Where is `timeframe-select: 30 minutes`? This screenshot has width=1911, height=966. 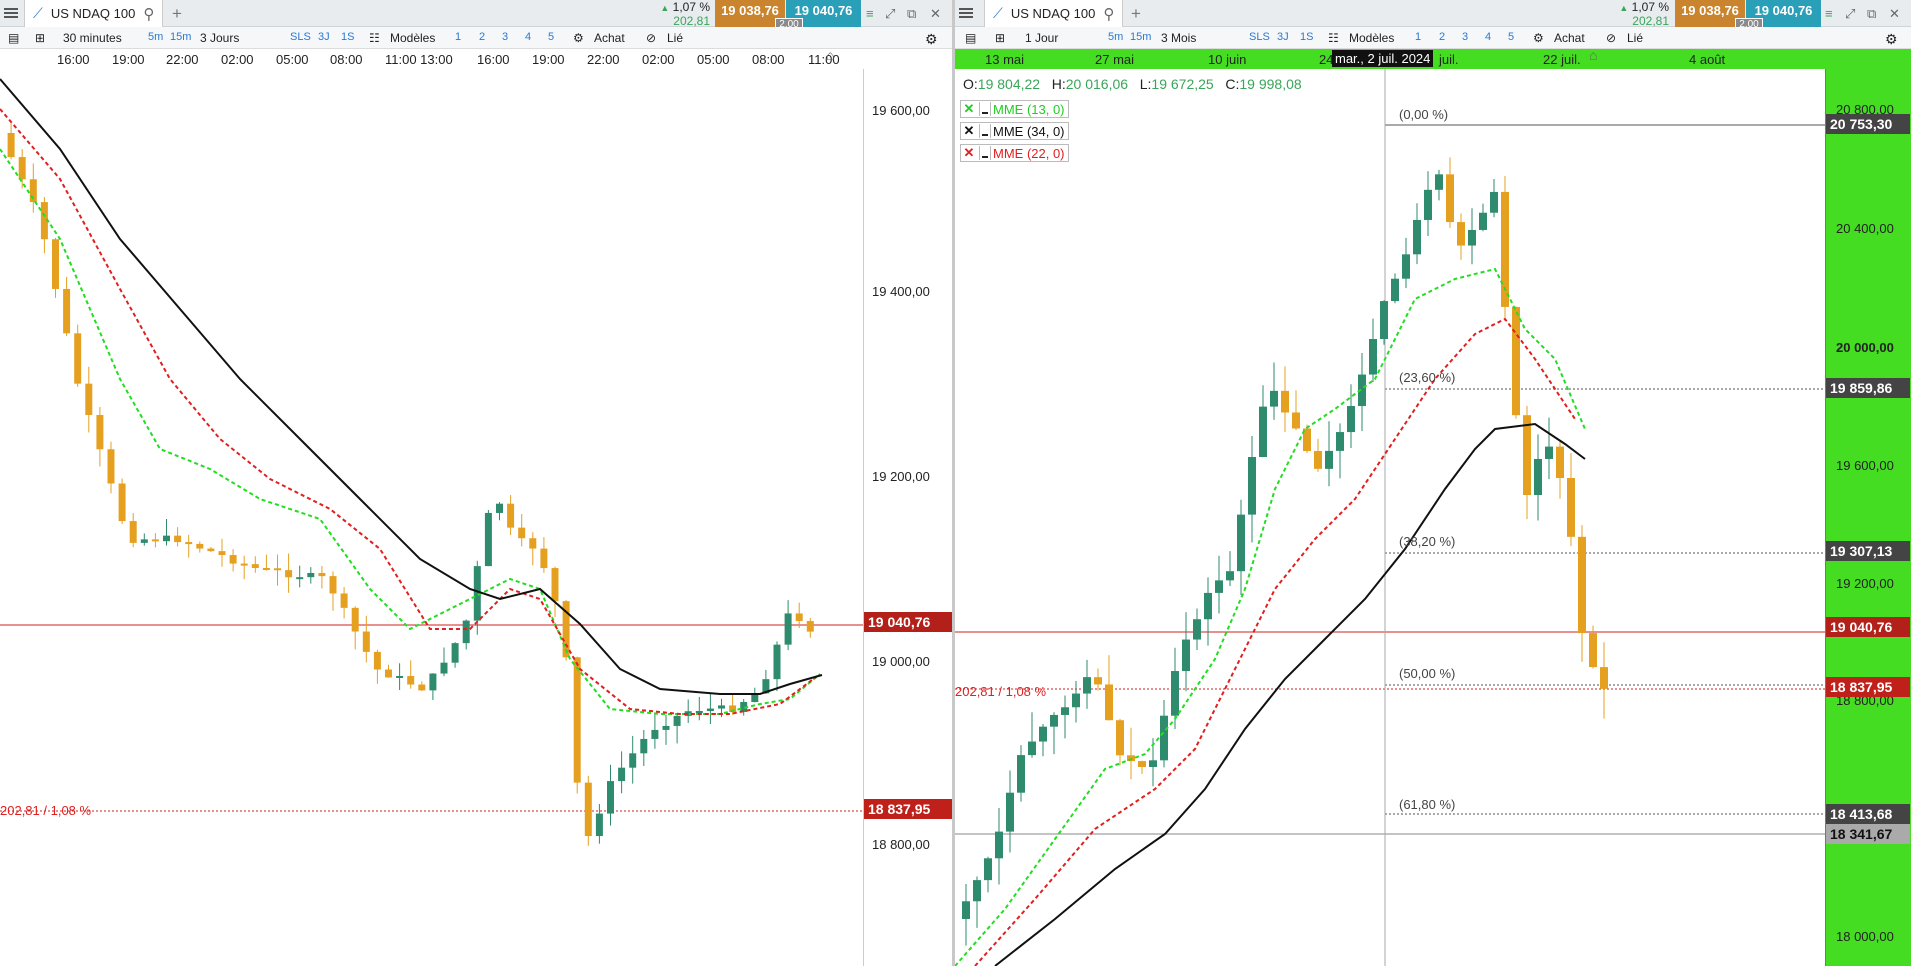 timeframe-select: 30 minutes is located at coordinates (92, 38).